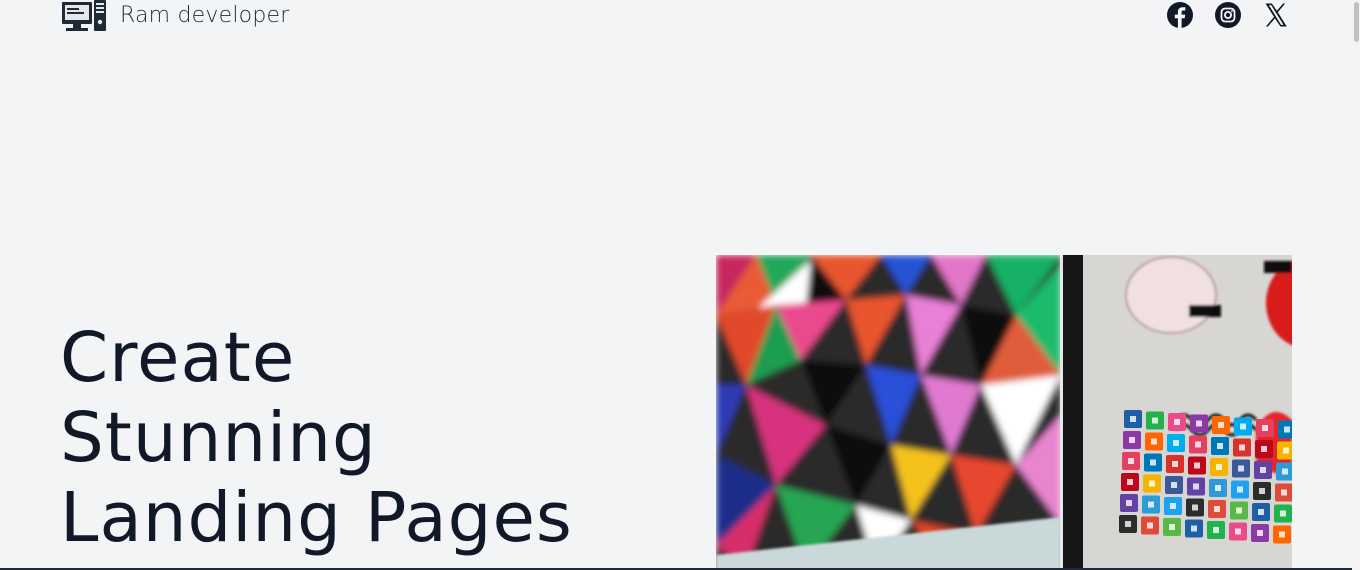 The image size is (1360, 570). What do you see at coordinates (676, 16) in the screenshot?
I see `site-header: Ram developer` at bounding box center [676, 16].